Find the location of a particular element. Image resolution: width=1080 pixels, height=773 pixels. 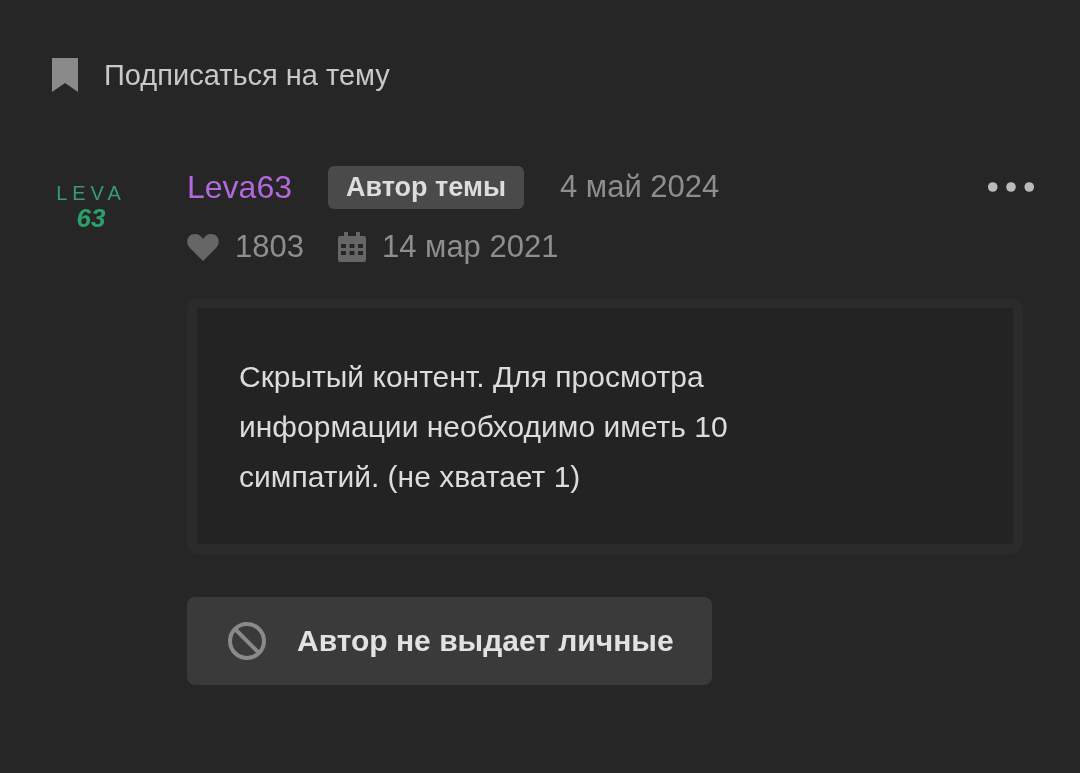

likes-count: 1803 is located at coordinates (269, 247).